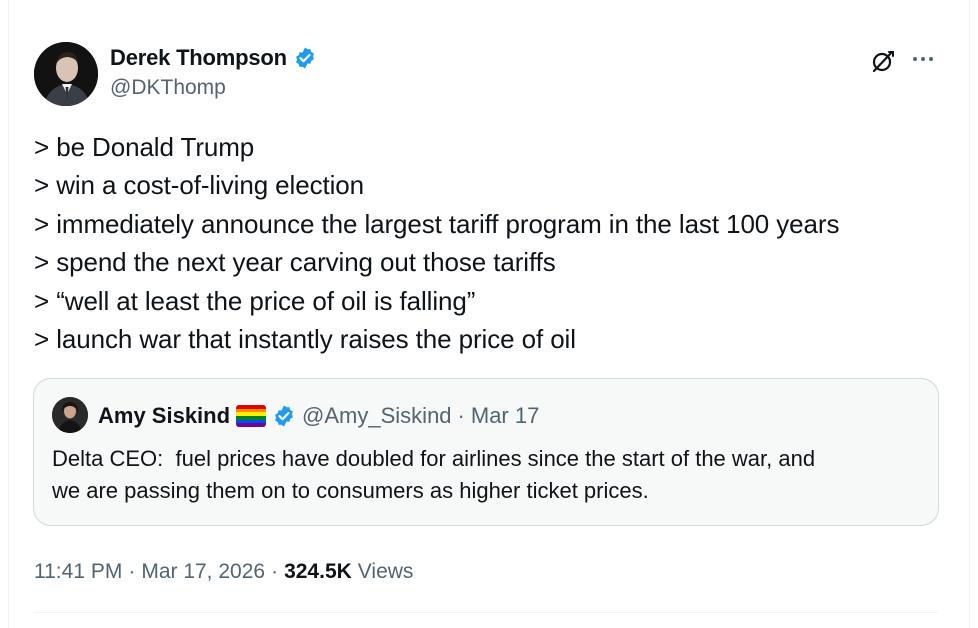  Describe the element at coordinates (486, 612) in the screenshot. I see `divider` at that location.